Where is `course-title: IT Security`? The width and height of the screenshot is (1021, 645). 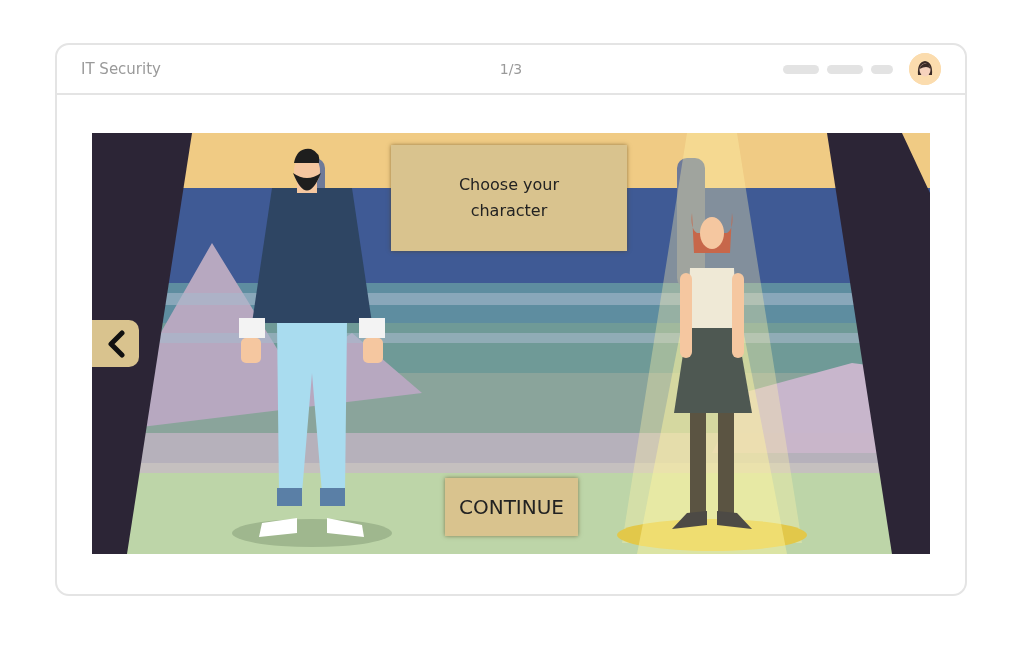 course-title: IT Security is located at coordinates (121, 69).